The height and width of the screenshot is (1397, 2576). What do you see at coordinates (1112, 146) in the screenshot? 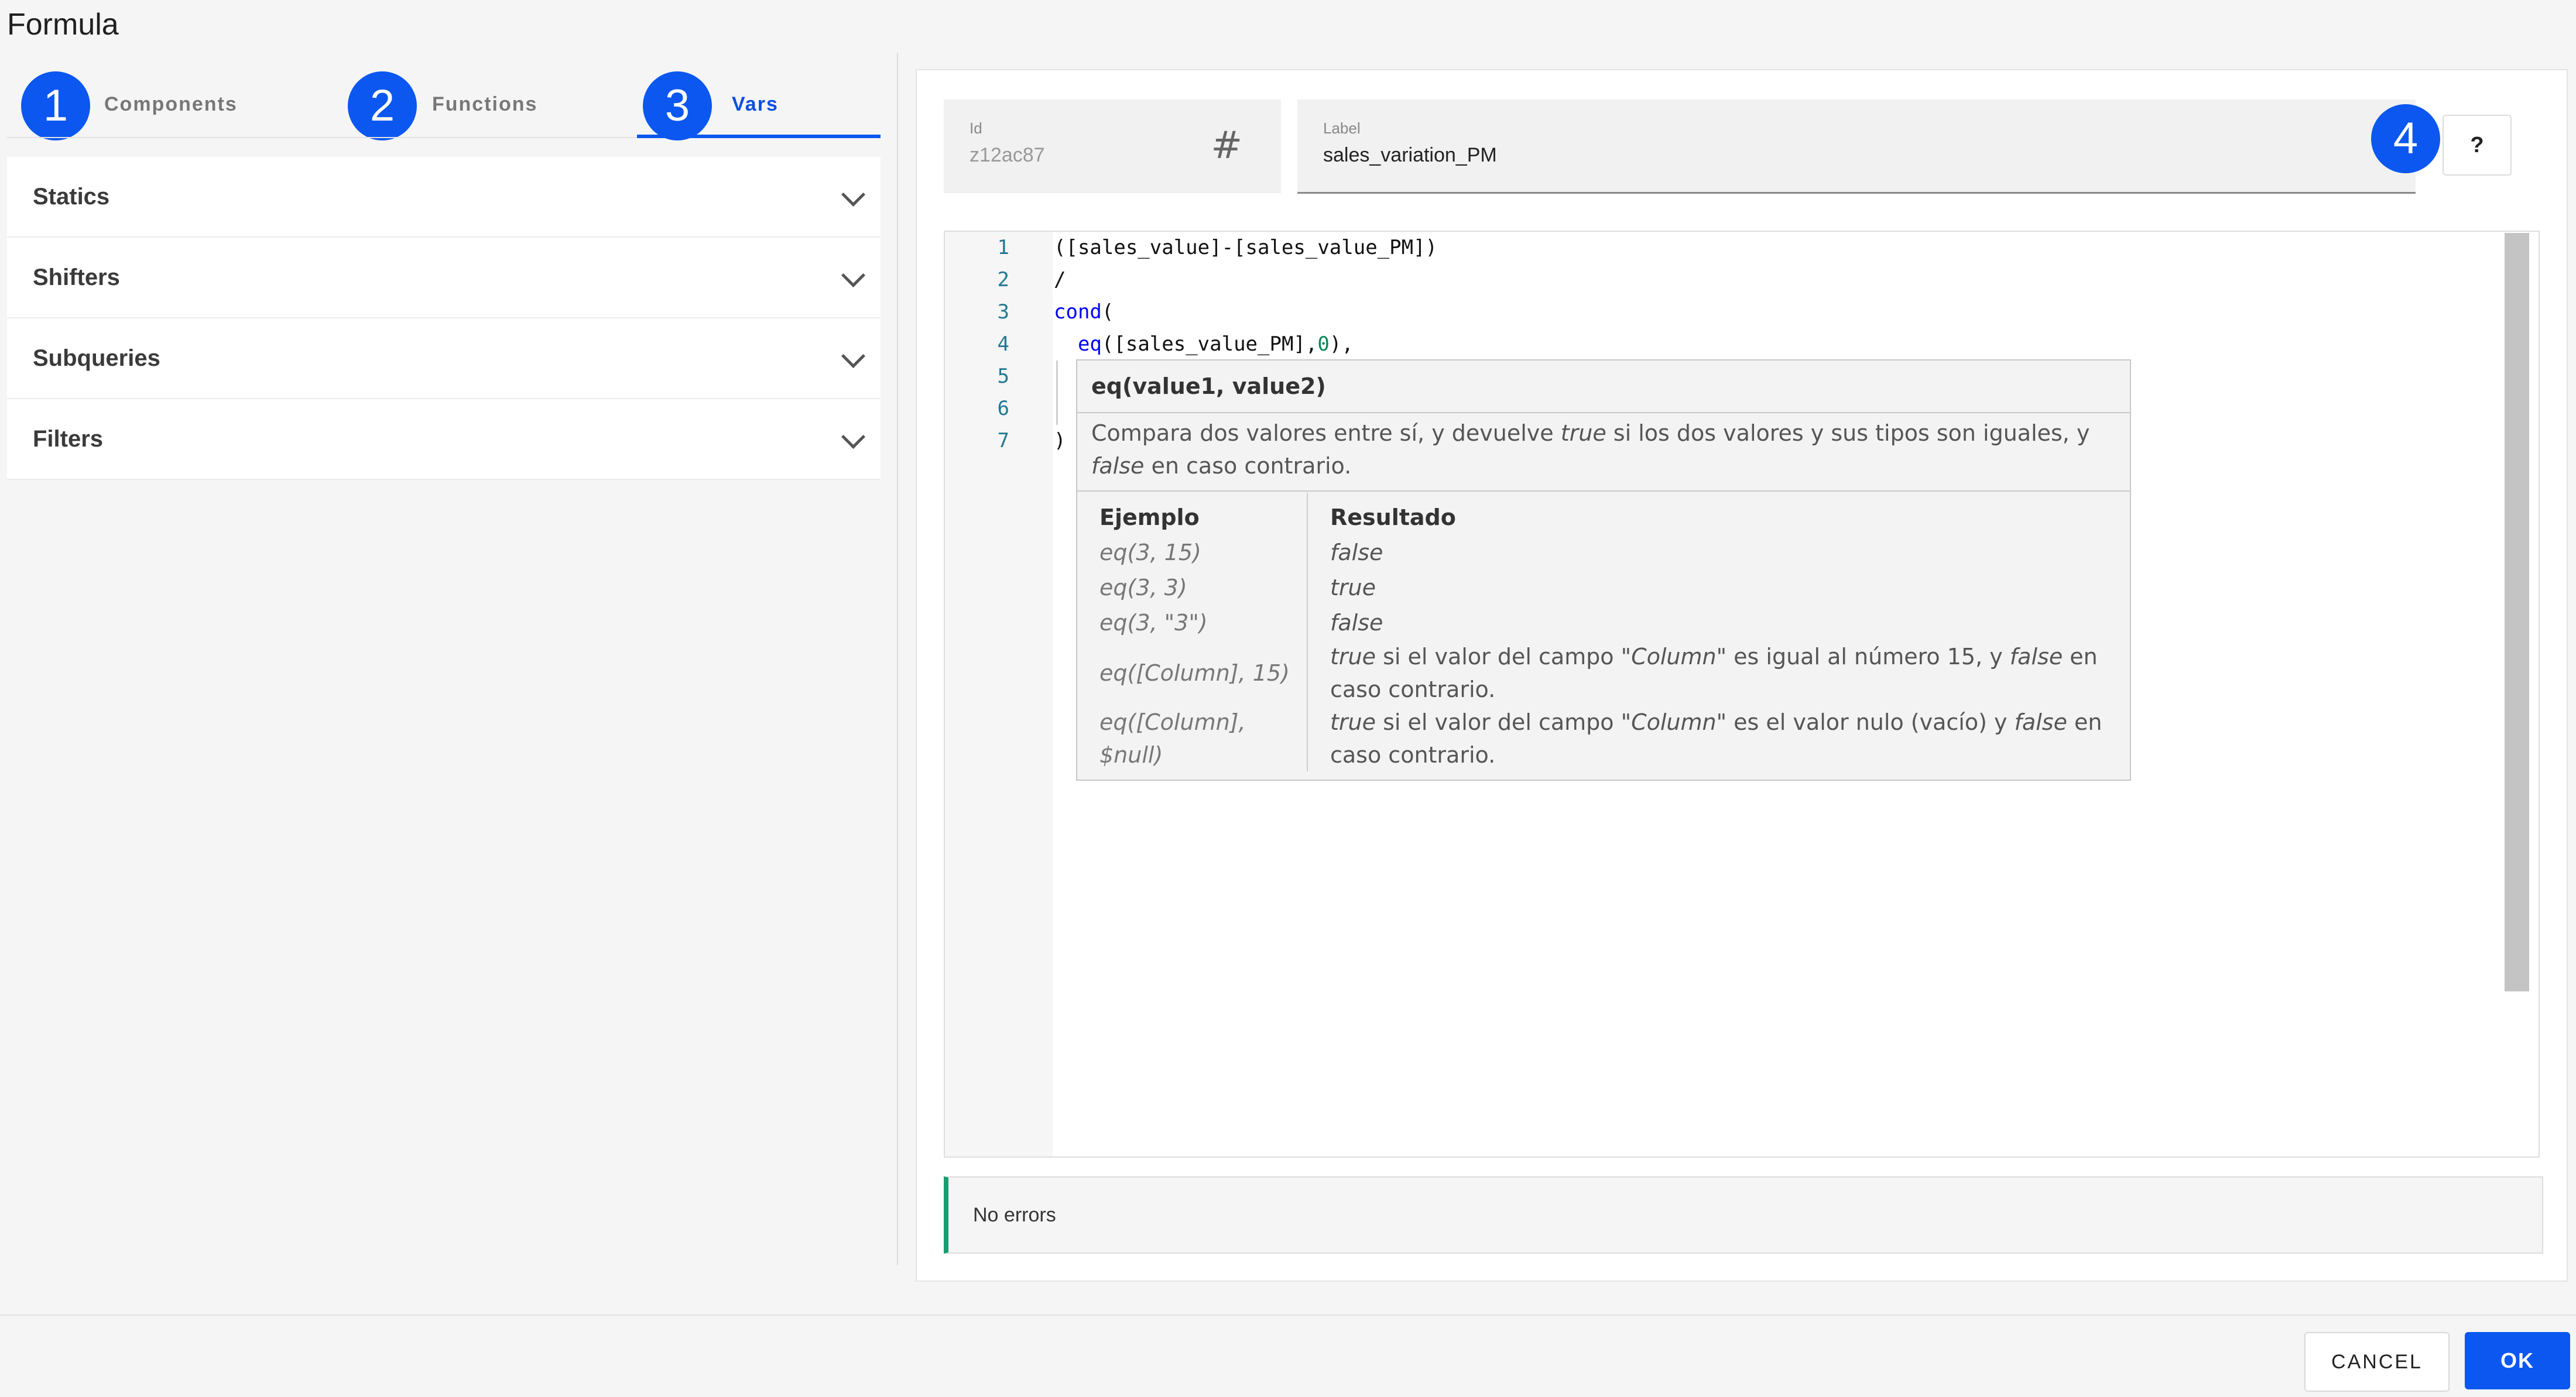
I see `id-field: Id z12ac87 #` at bounding box center [1112, 146].